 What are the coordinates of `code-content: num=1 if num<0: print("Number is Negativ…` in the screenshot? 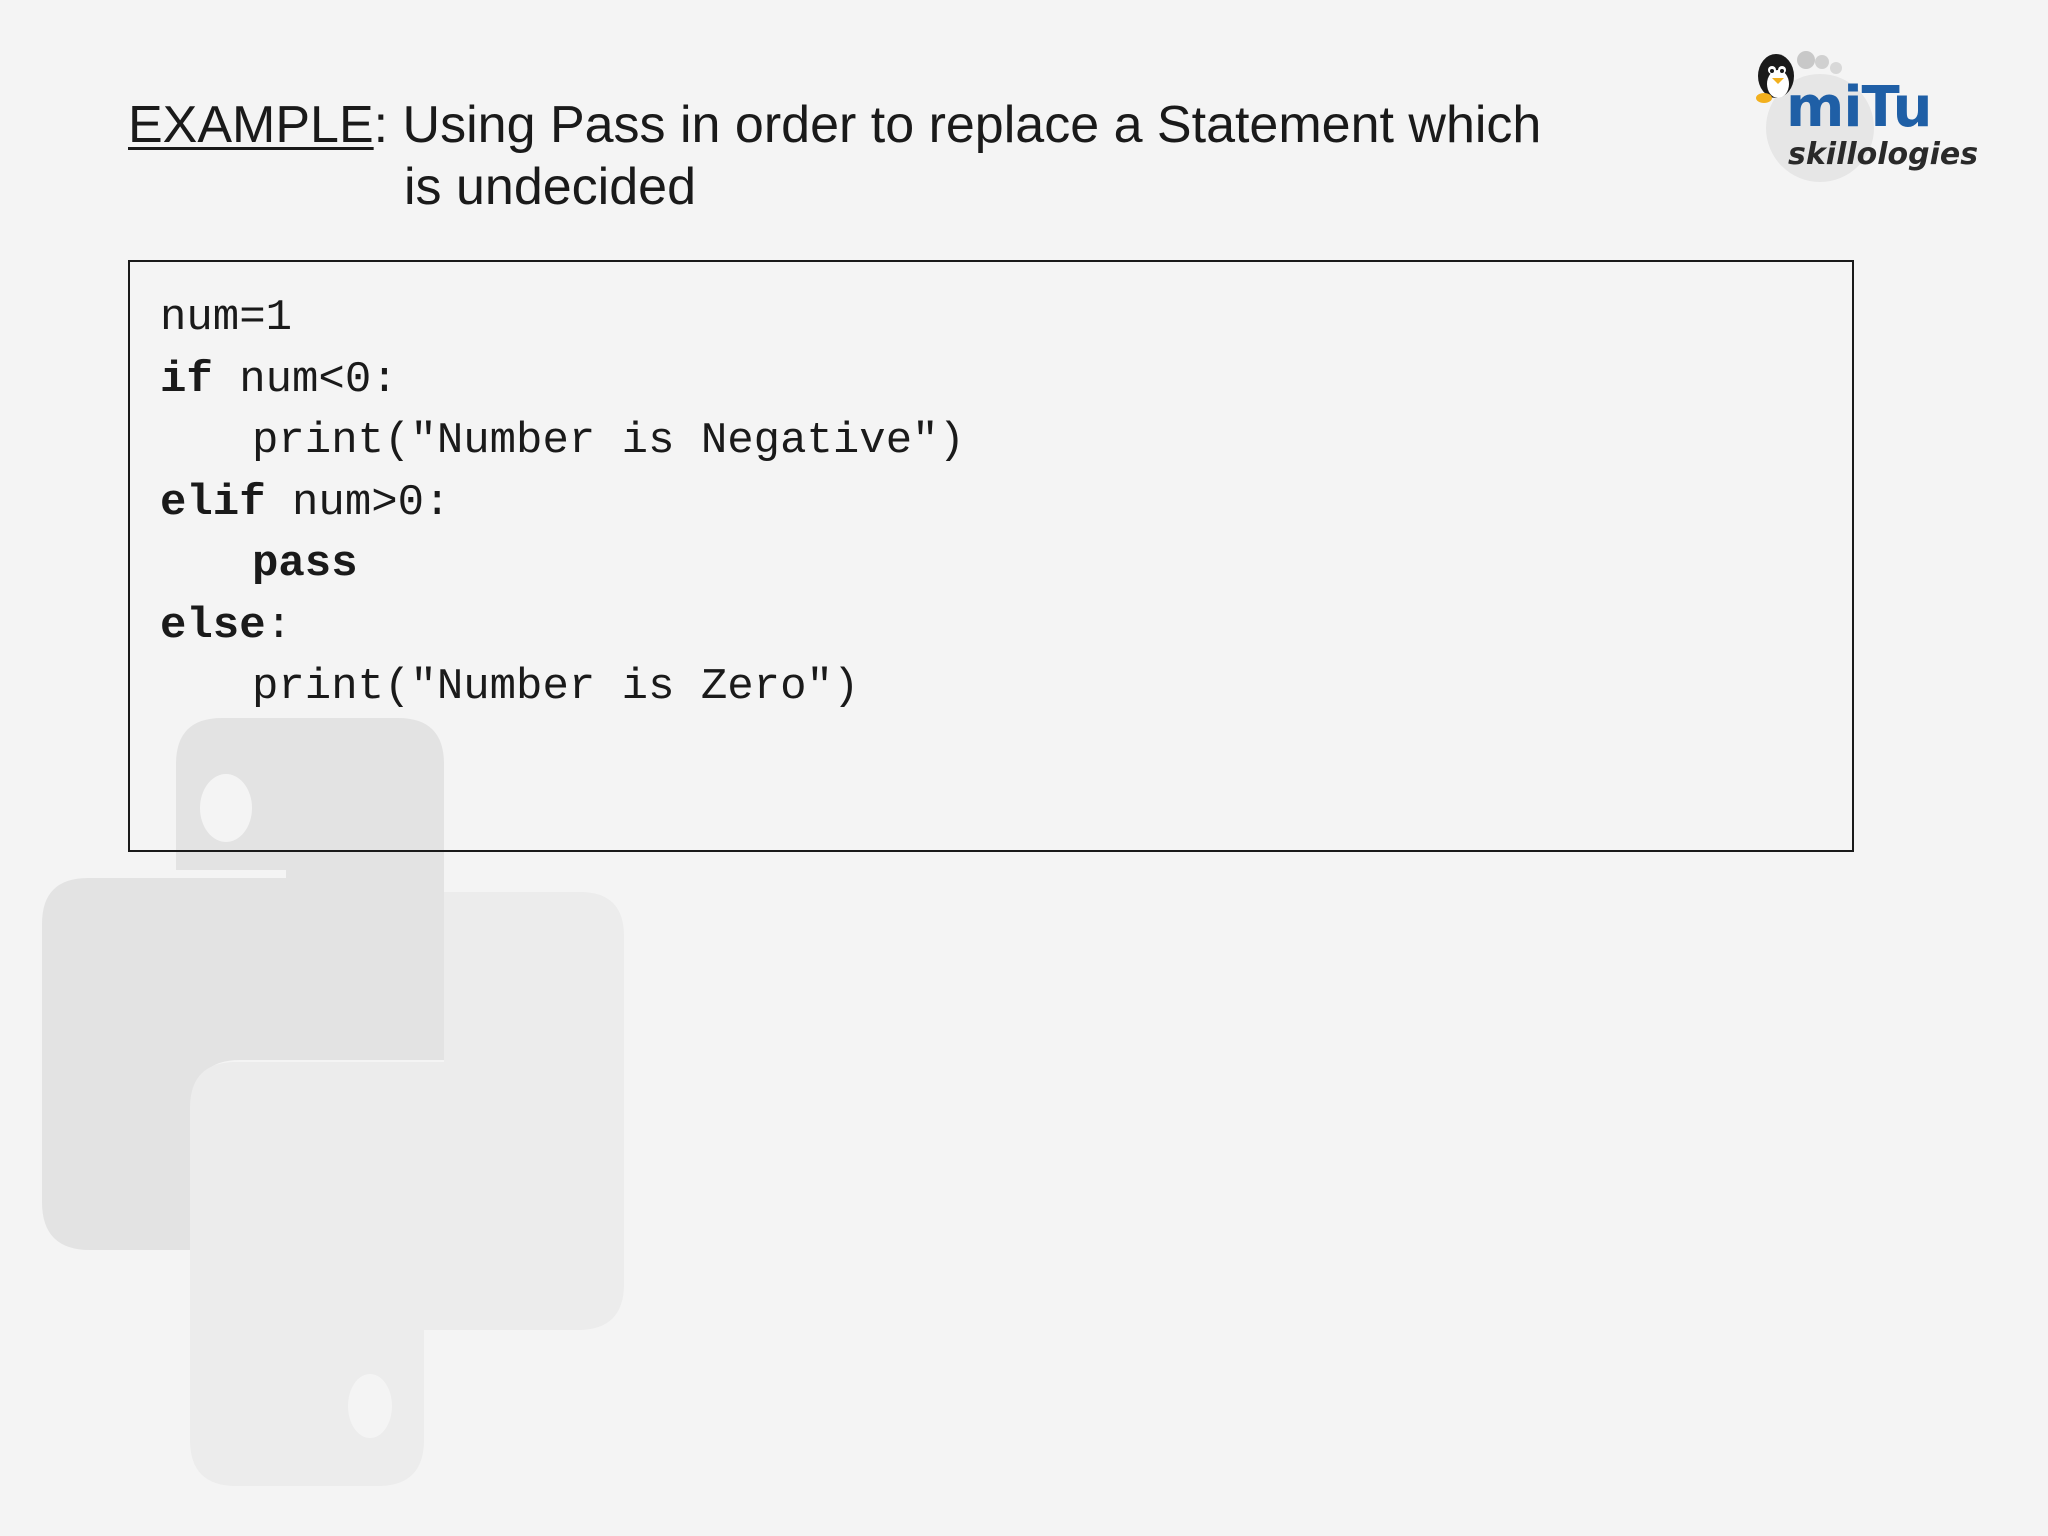 It's located at (562, 503).